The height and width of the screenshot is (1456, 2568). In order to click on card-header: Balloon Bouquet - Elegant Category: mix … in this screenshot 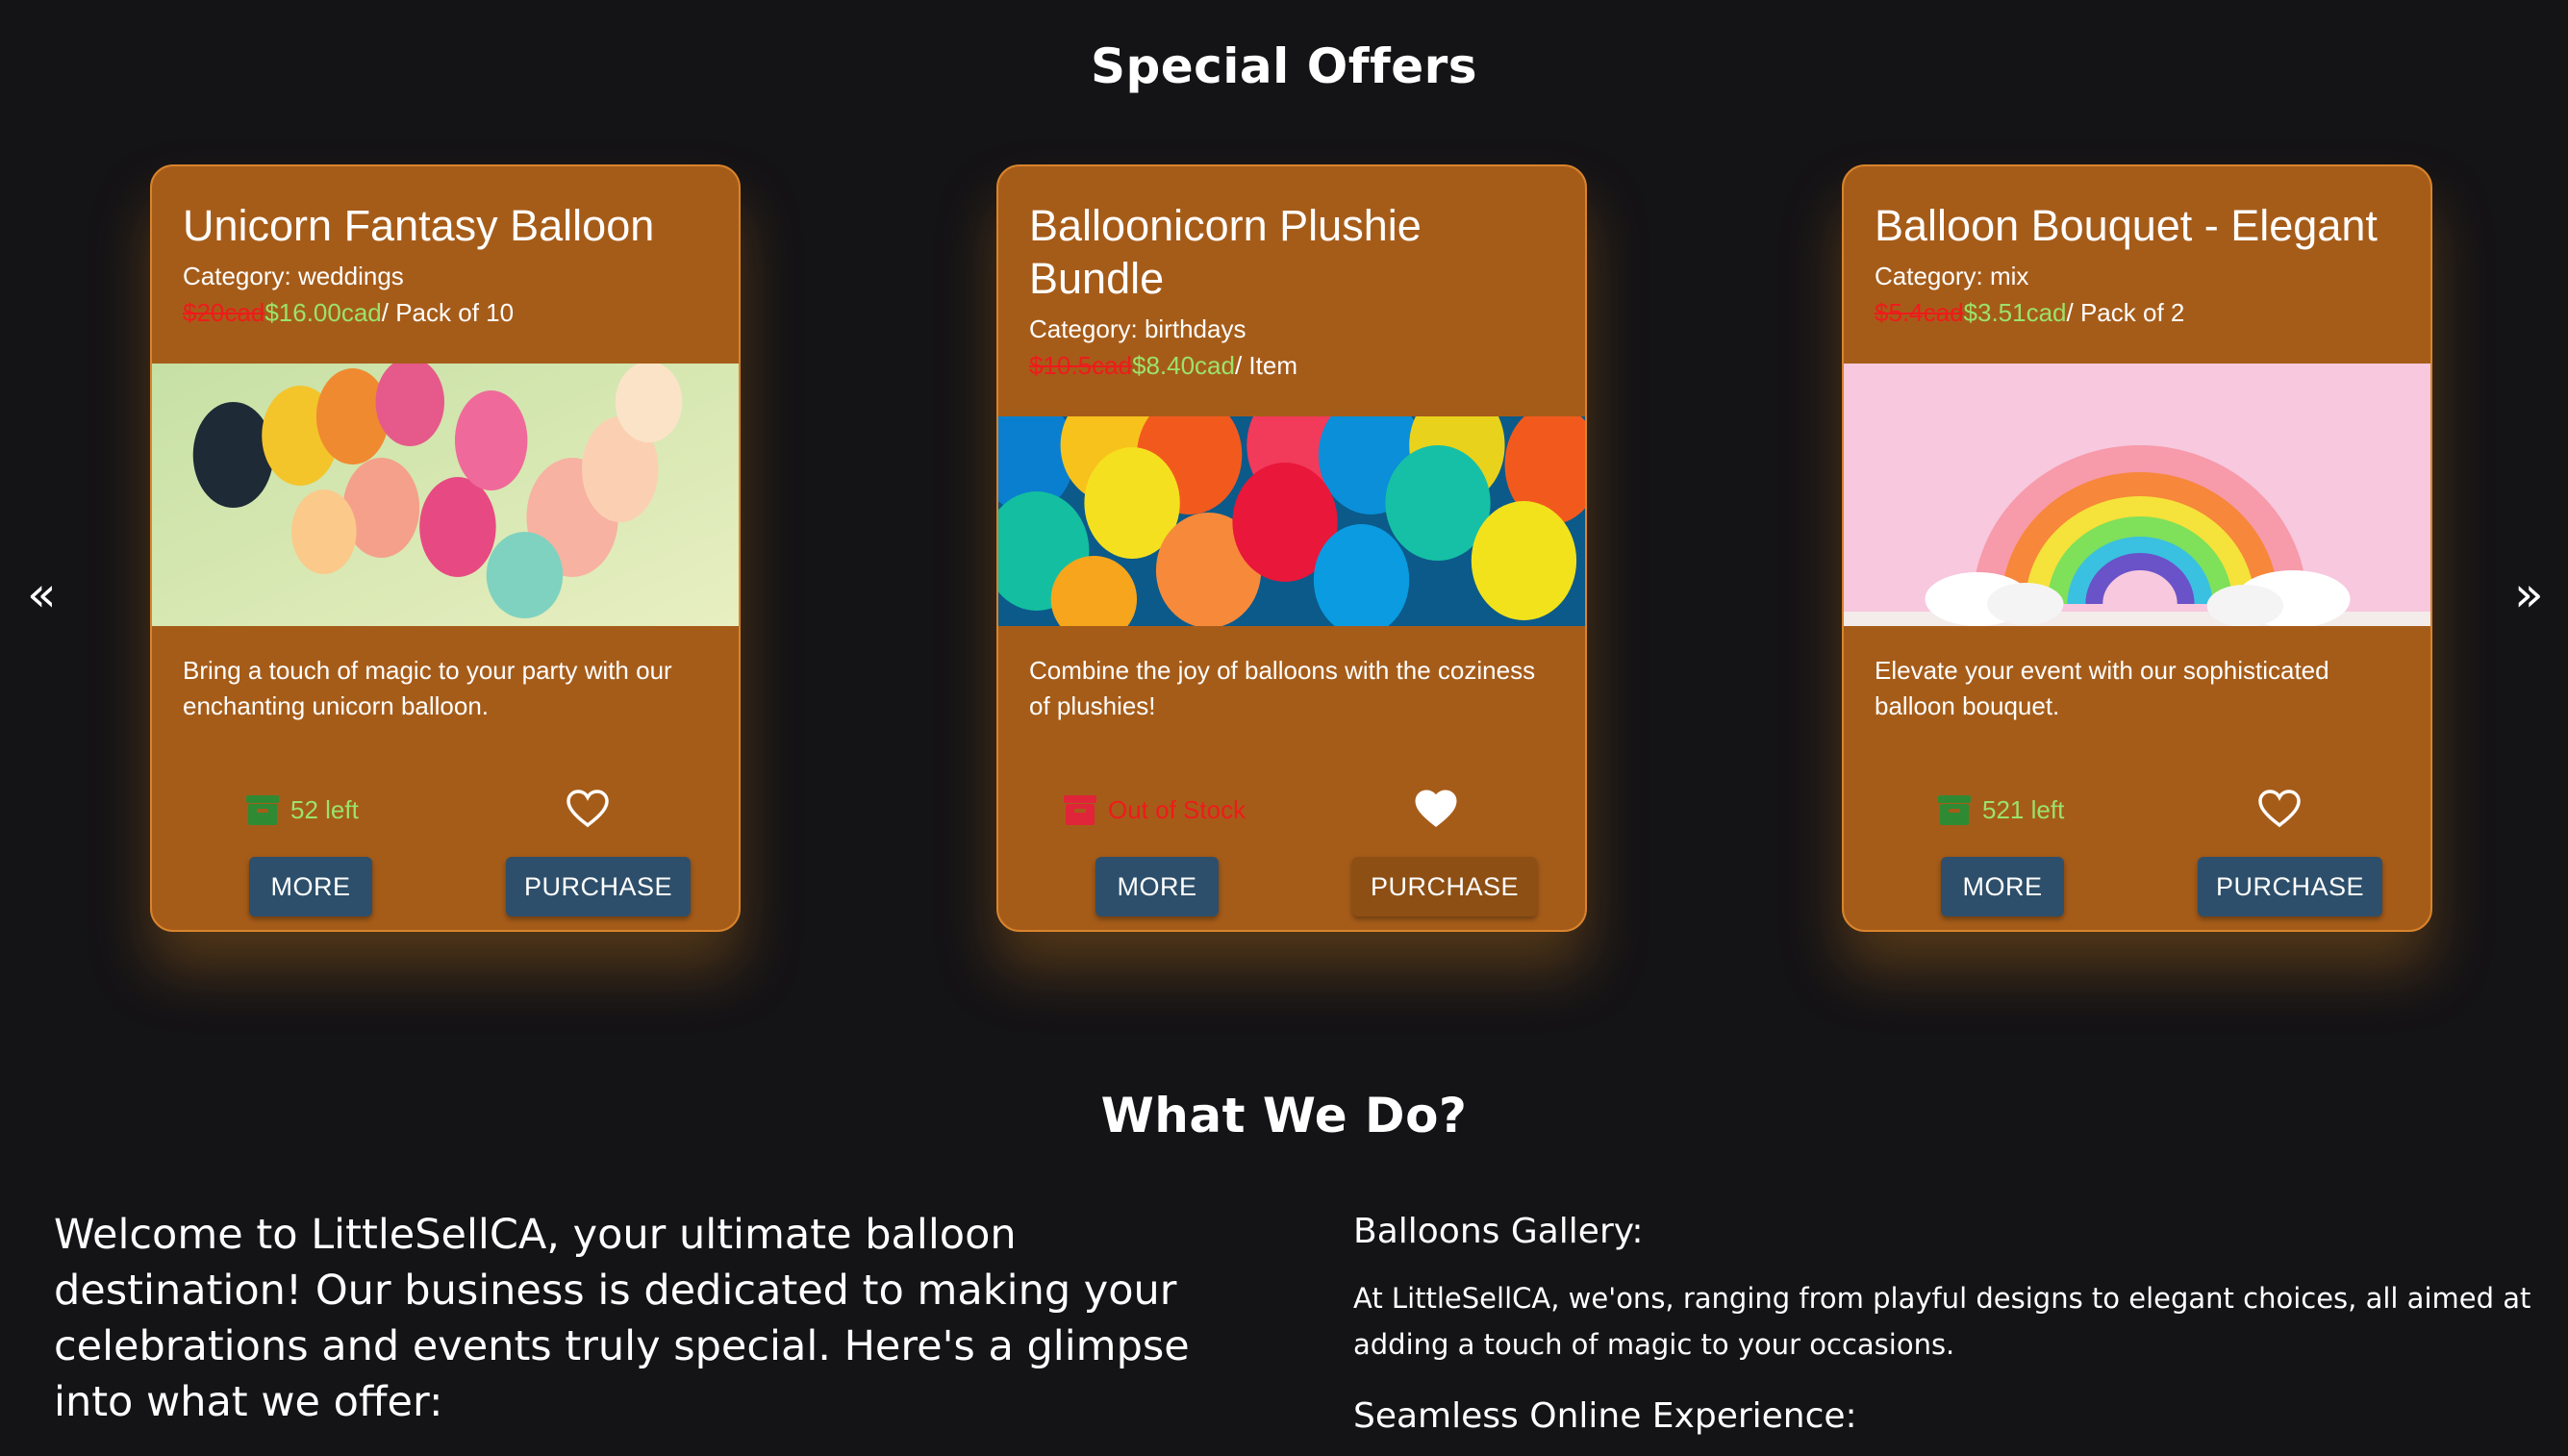, I will do `click(2137, 265)`.